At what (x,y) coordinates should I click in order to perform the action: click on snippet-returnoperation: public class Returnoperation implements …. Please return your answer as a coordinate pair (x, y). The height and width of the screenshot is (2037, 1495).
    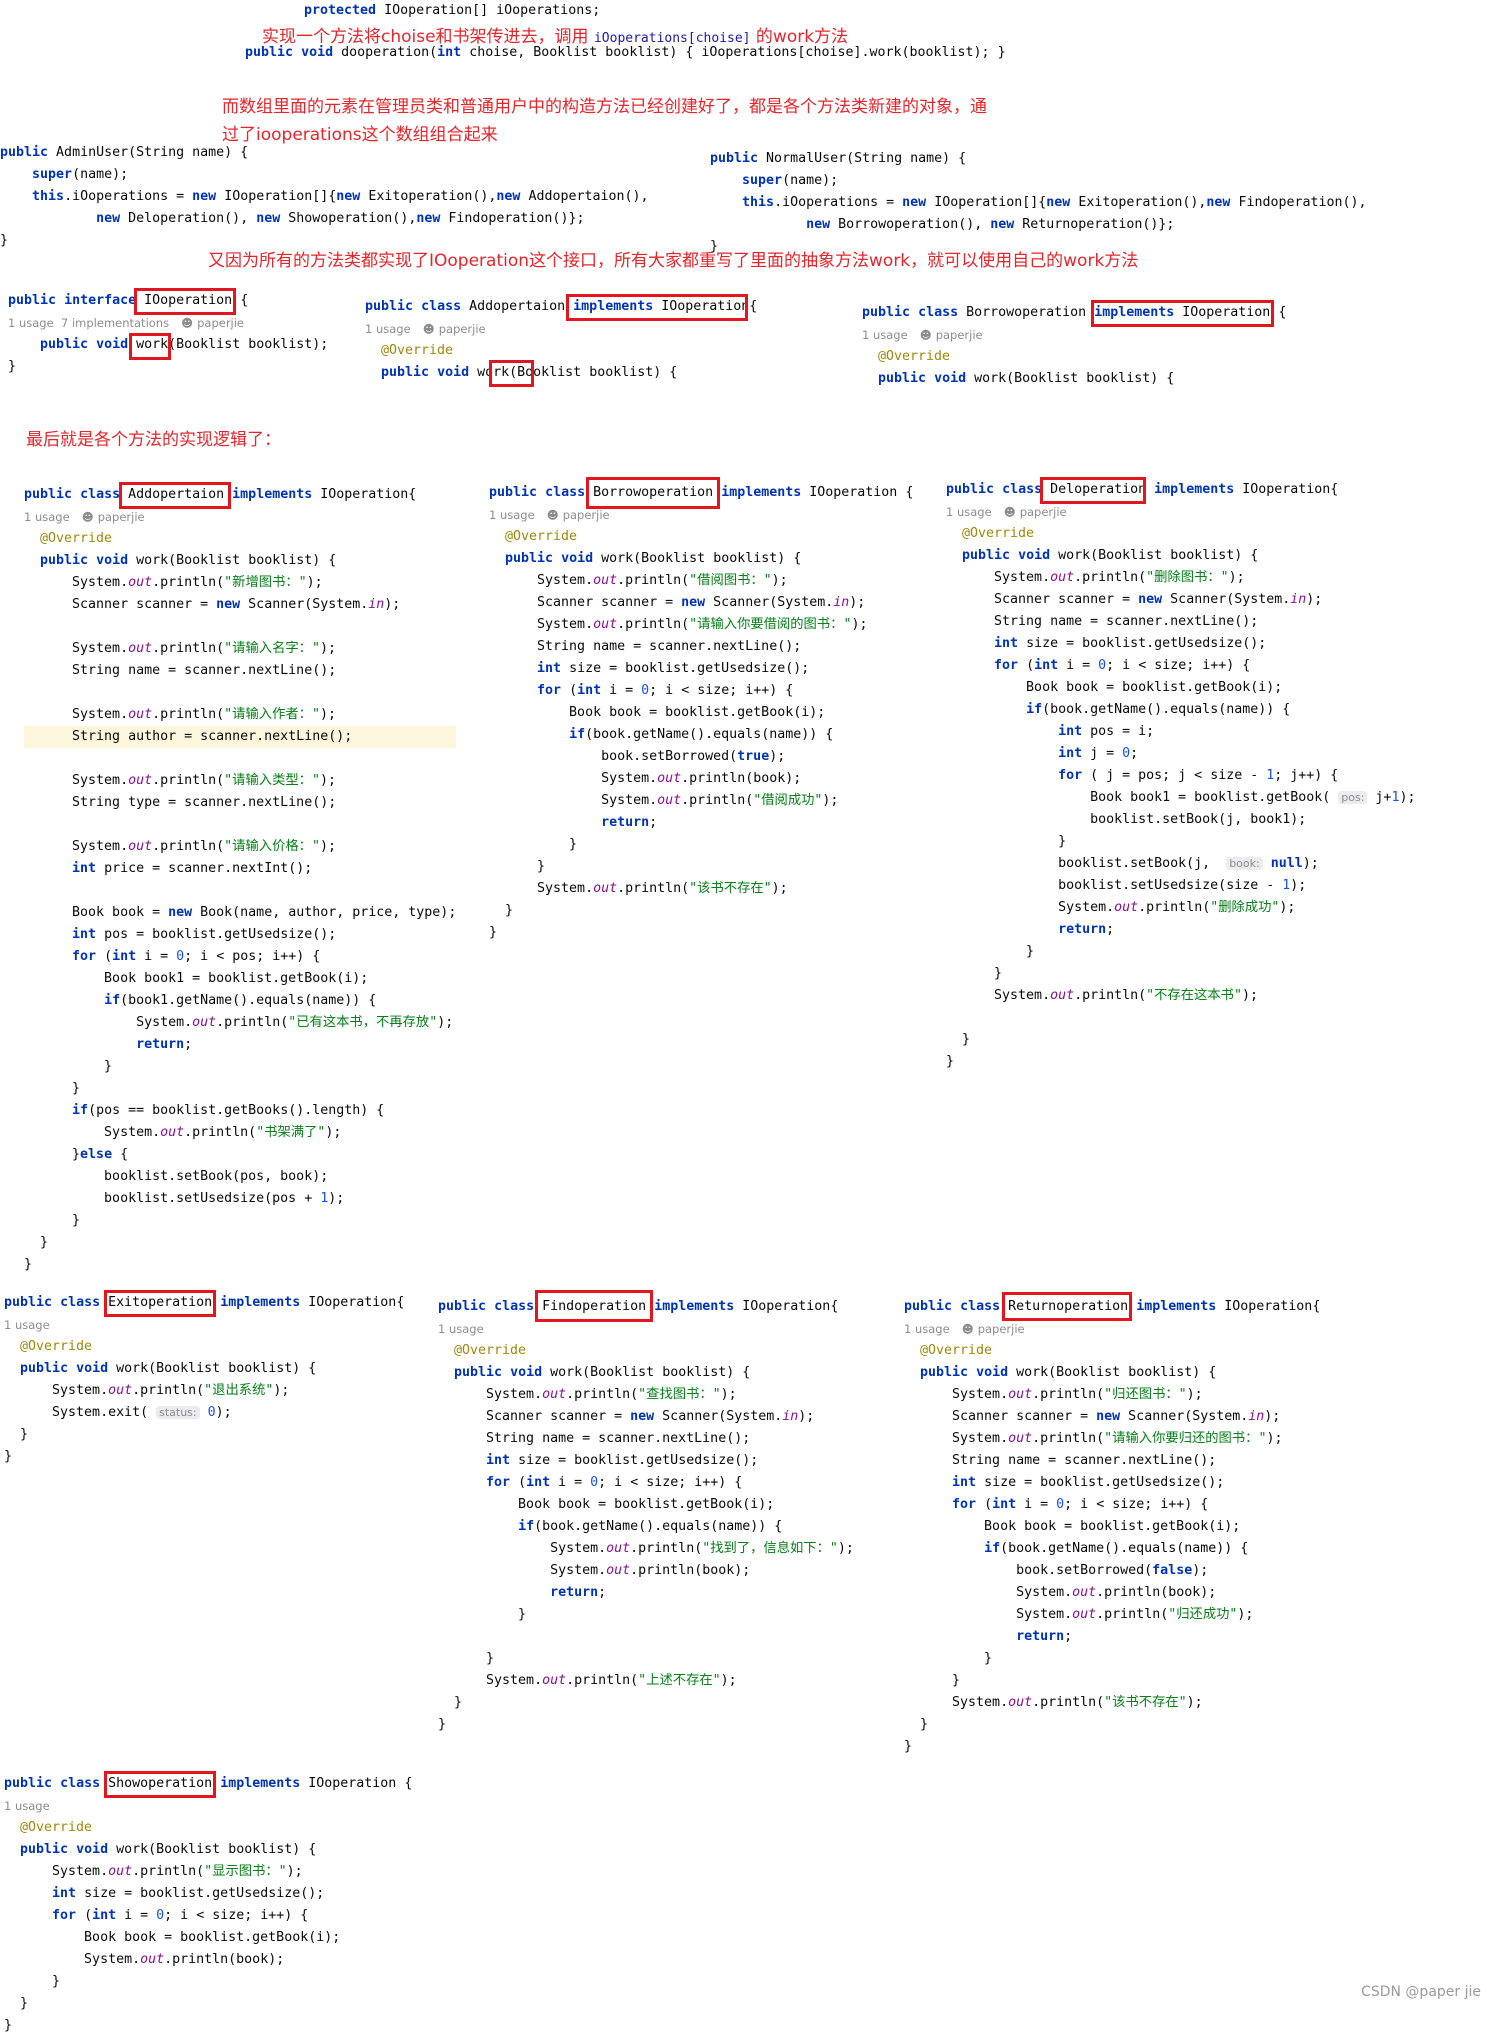
    Looking at the image, I should click on (1112, 1527).